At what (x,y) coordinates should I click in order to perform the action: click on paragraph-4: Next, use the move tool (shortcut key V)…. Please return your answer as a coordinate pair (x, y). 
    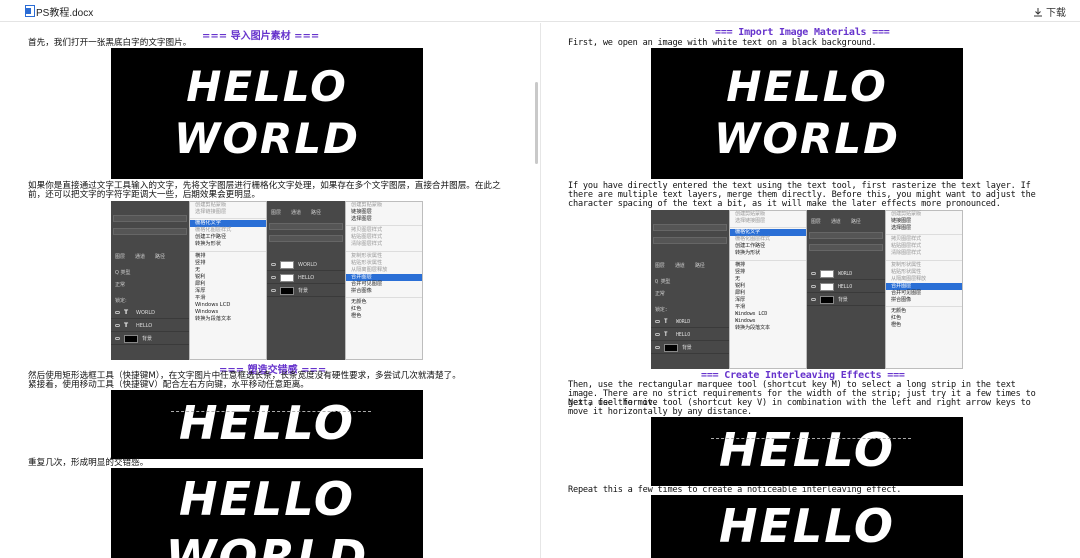
    Looking at the image, I should click on (799, 407).